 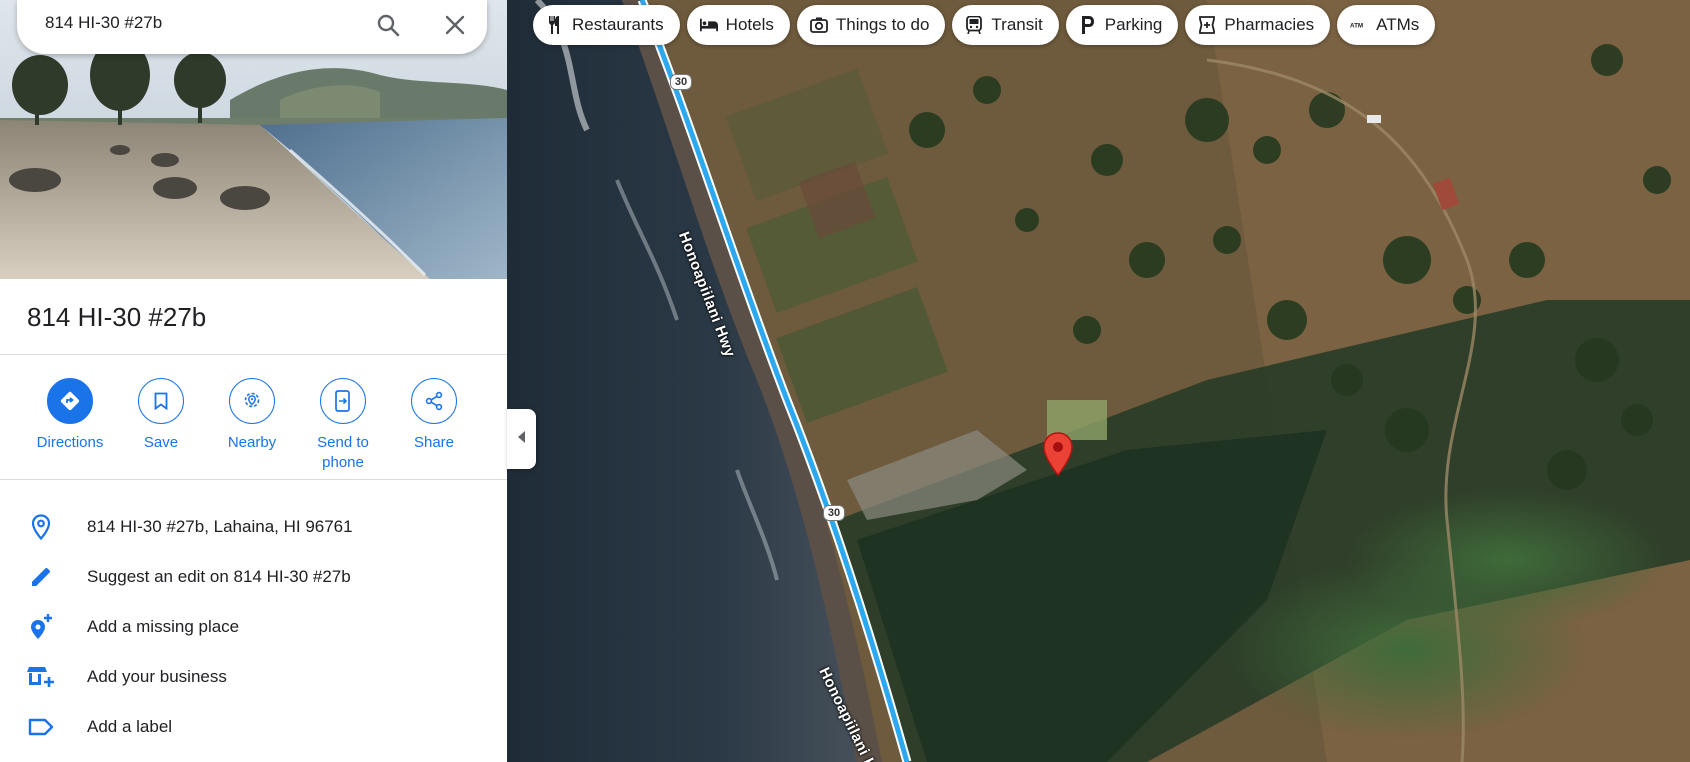 I want to click on send-to-phone-button: Send to phone, so click(x=343, y=425).